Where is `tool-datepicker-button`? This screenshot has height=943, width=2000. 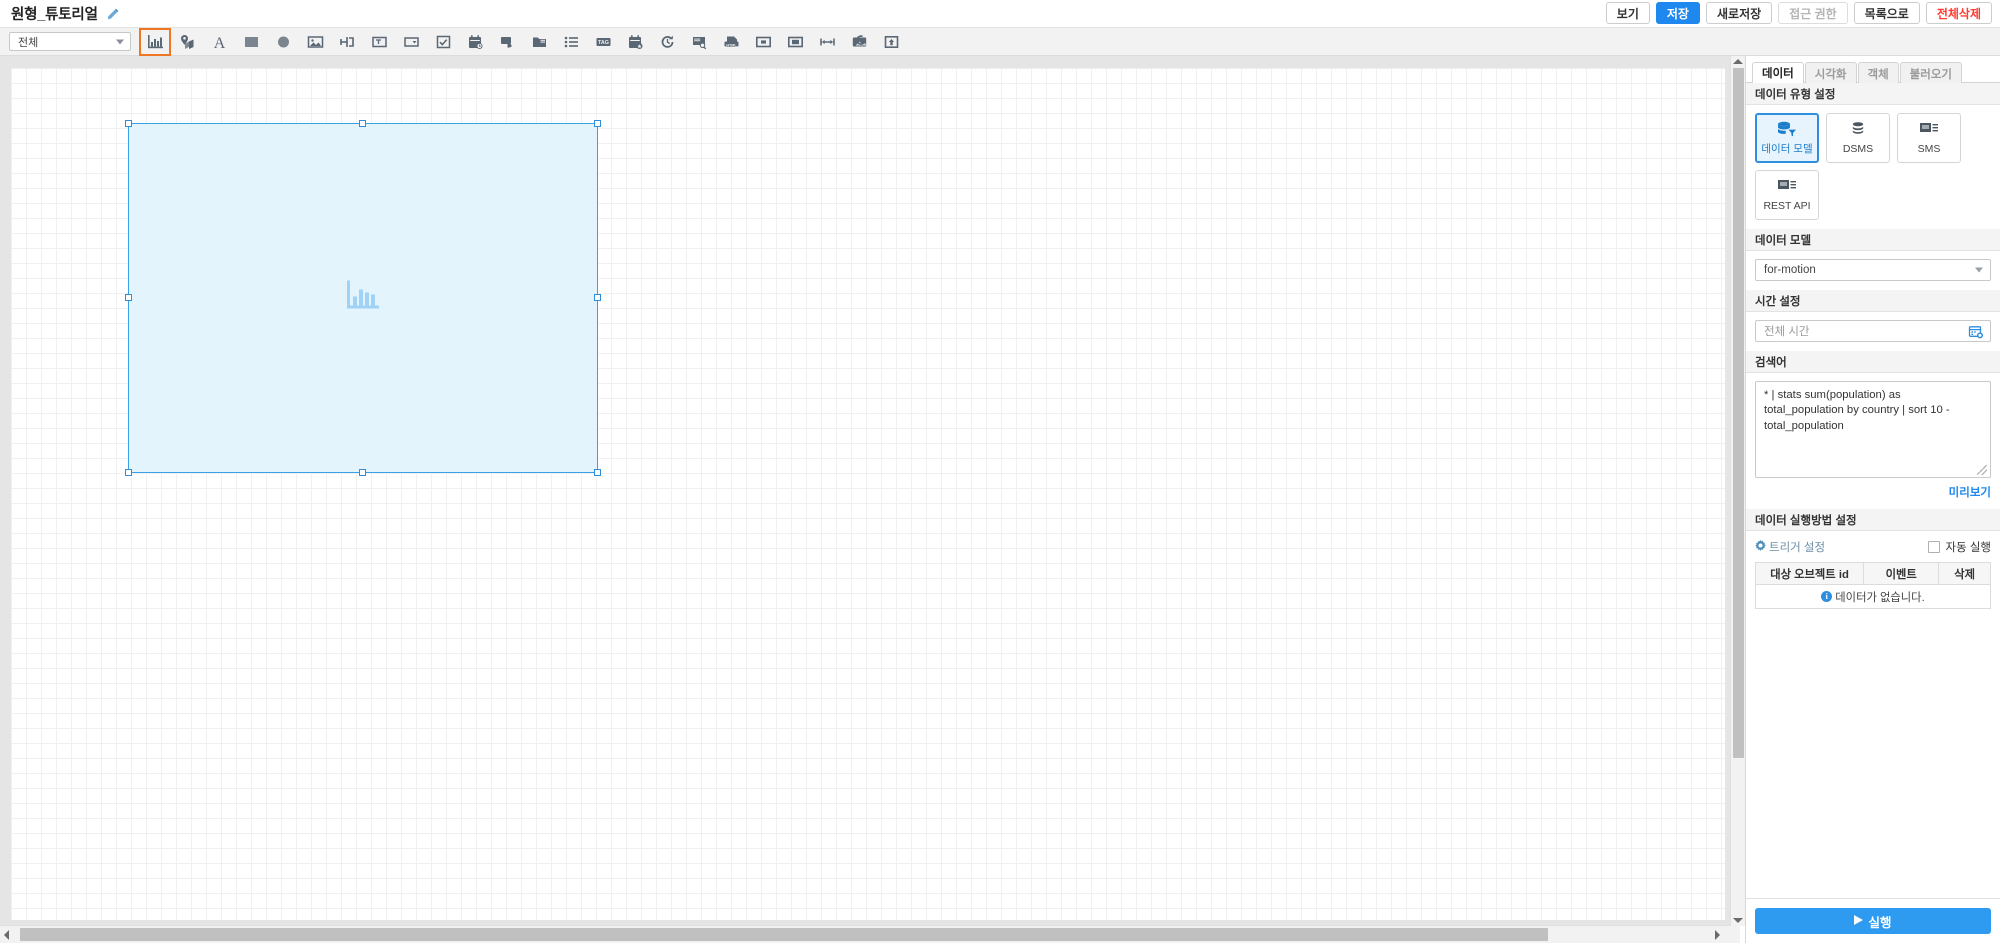
tool-datepicker-button is located at coordinates (475, 42).